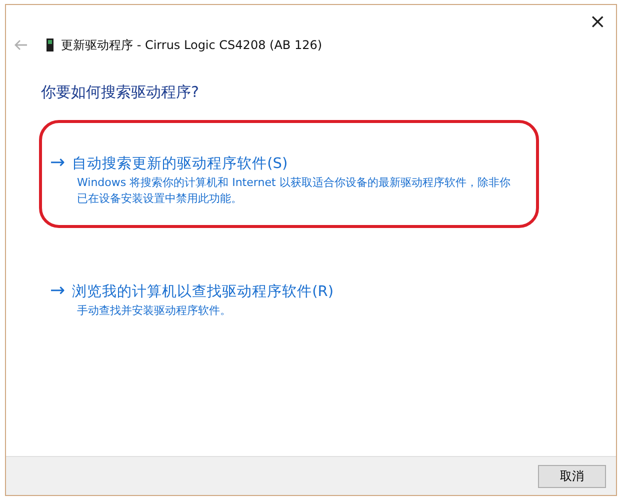 The height and width of the screenshot is (500, 622). Describe the element at coordinates (294, 191) in the screenshot. I see `option-description: Windows 将搜索你的计算机和 Internet 以获取适合你设备的最新驱动程序软件，除非你已在设备安装设置中禁用此功能。` at that location.